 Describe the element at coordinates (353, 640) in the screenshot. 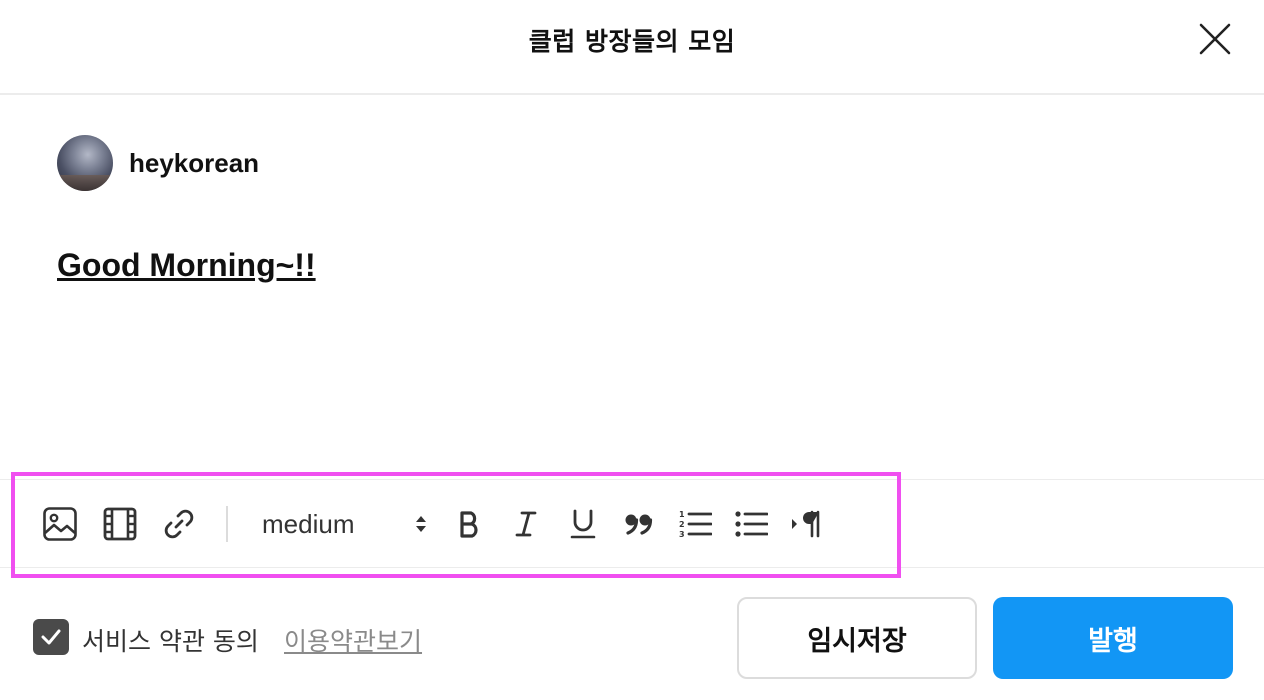

I see `terms-link: 이용약관보기` at that location.